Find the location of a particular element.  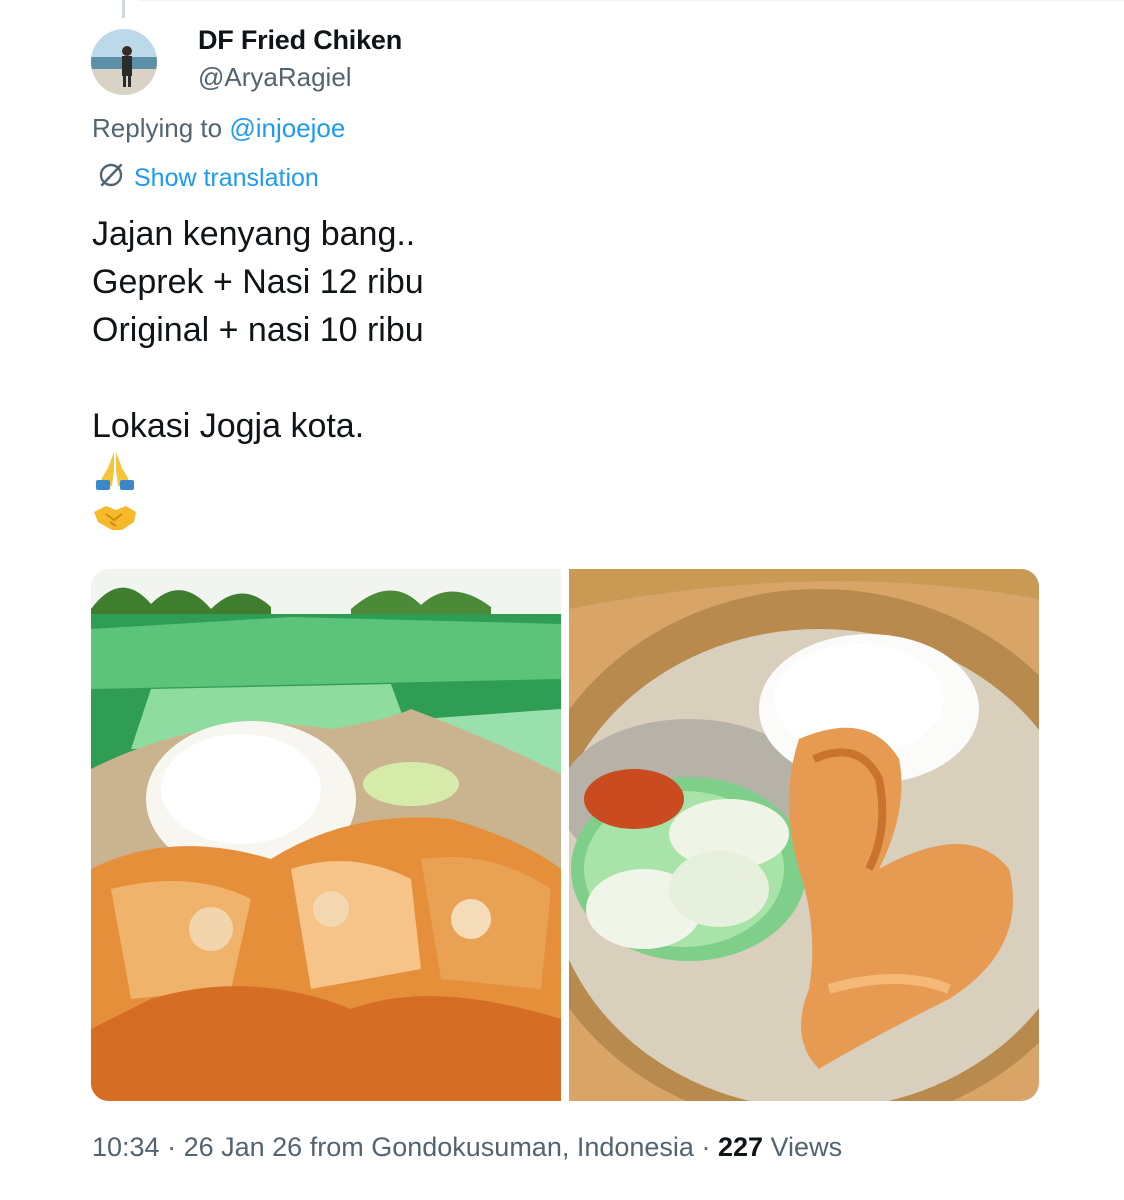

folded-hands-icon is located at coordinates (115, 469).